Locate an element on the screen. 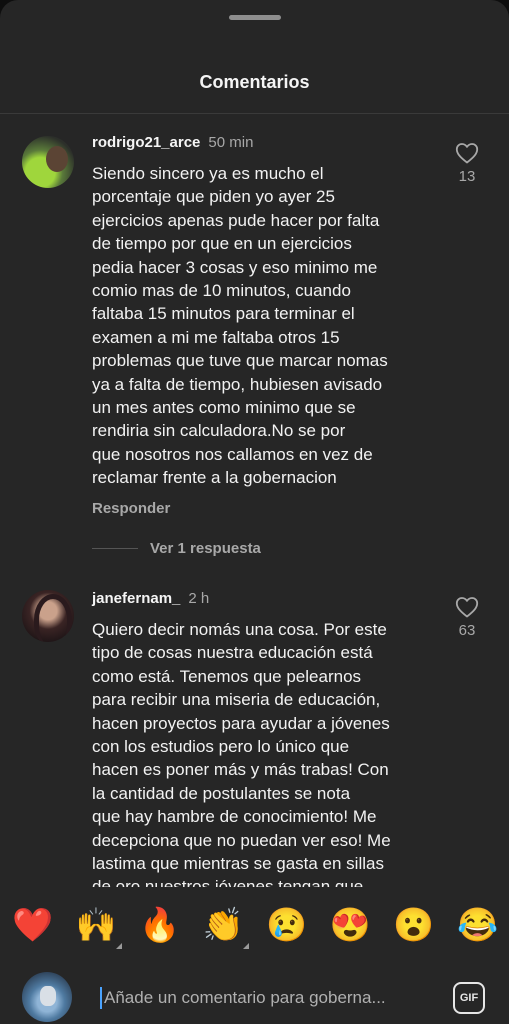 This screenshot has height=1024, width=509. drag-handle is located at coordinates (255, 17).